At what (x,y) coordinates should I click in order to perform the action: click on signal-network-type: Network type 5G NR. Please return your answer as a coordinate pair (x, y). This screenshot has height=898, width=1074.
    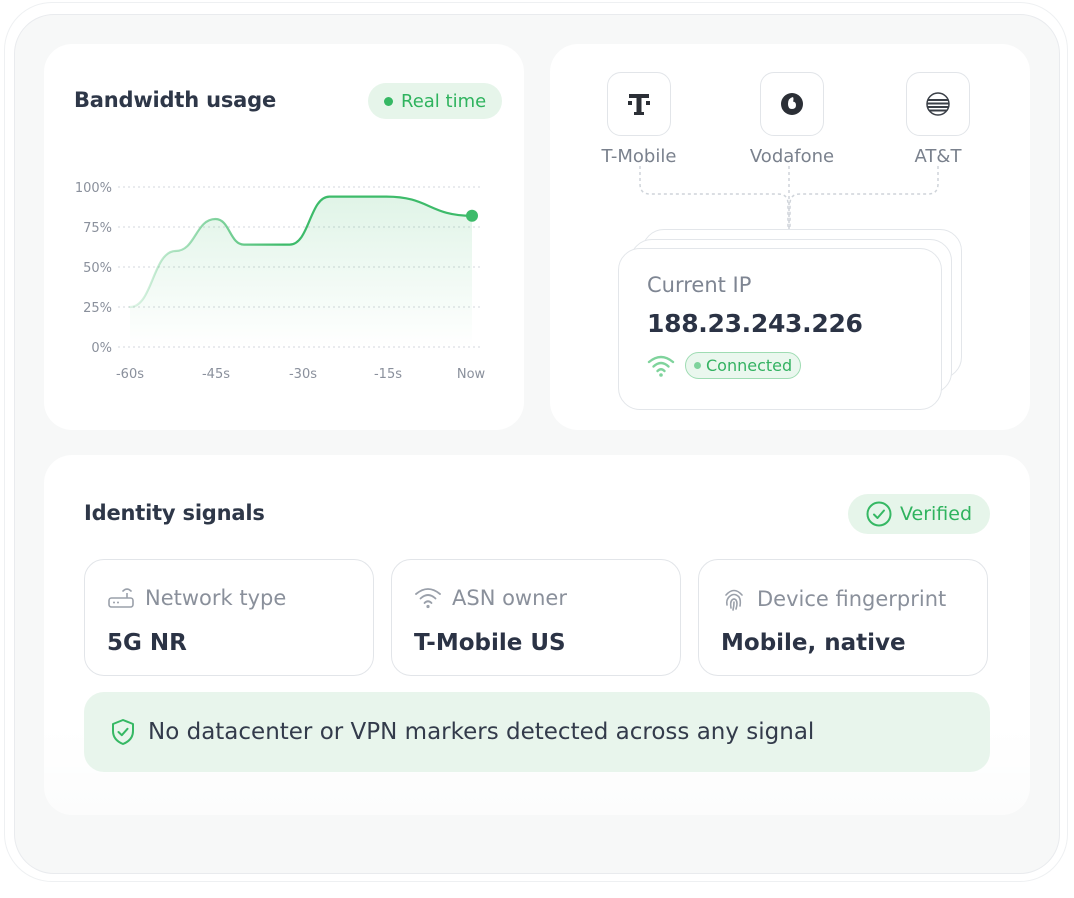
    Looking at the image, I should click on (229, 617).